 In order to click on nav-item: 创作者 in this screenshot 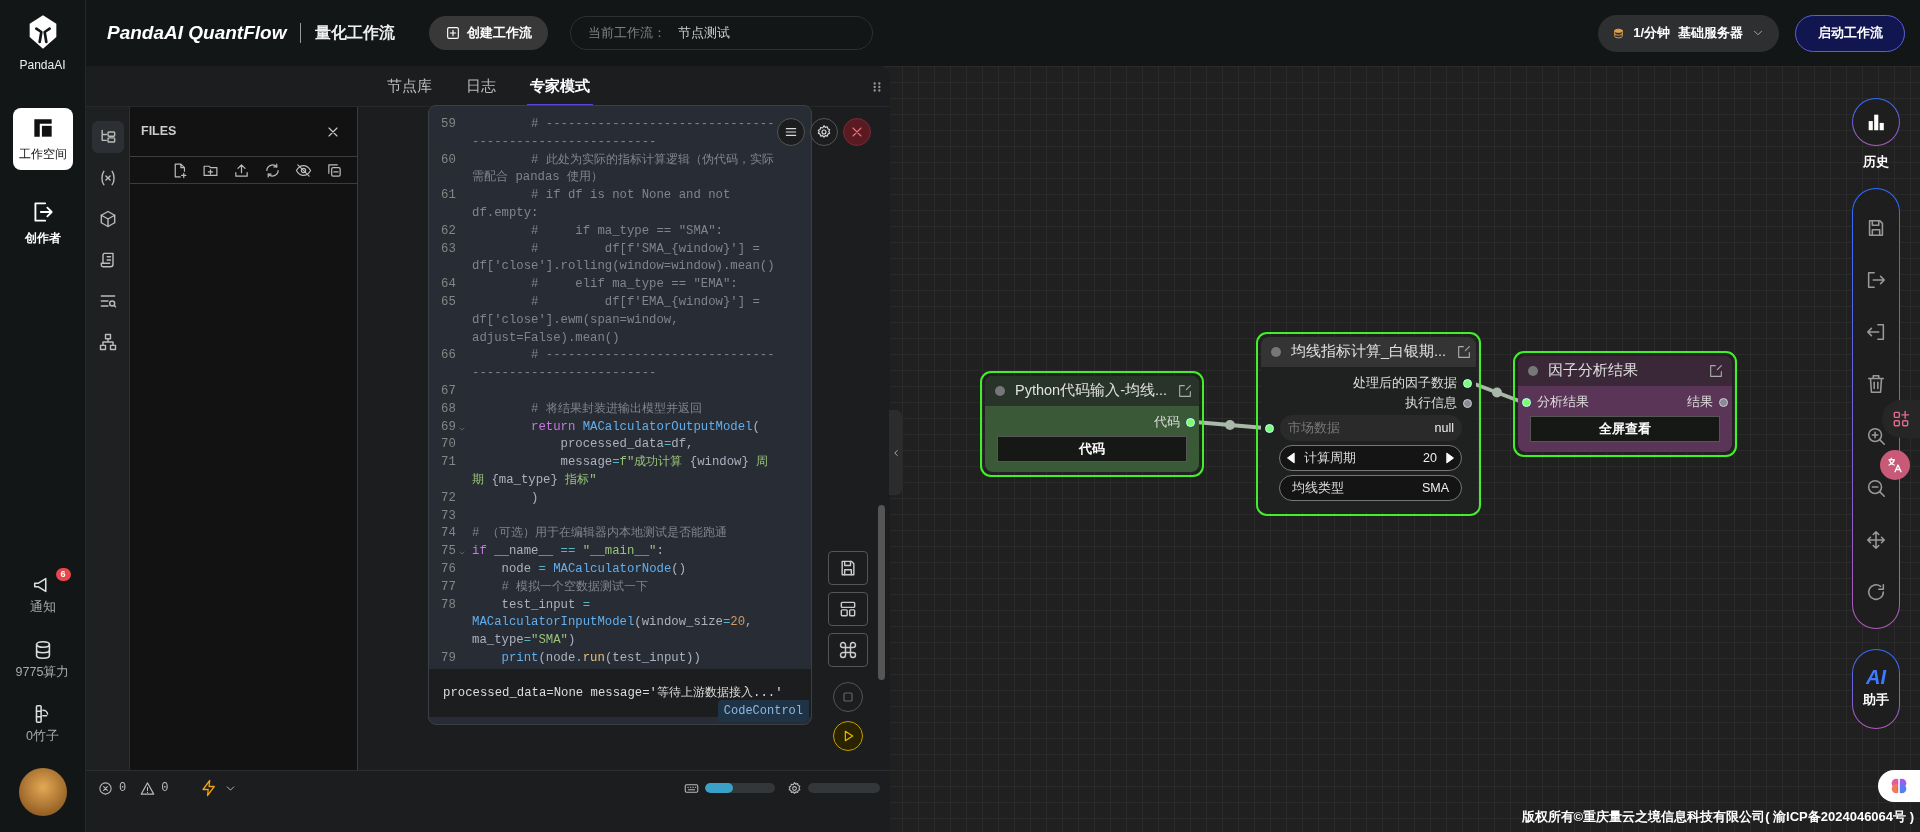, I will do `click(42, 223)`.